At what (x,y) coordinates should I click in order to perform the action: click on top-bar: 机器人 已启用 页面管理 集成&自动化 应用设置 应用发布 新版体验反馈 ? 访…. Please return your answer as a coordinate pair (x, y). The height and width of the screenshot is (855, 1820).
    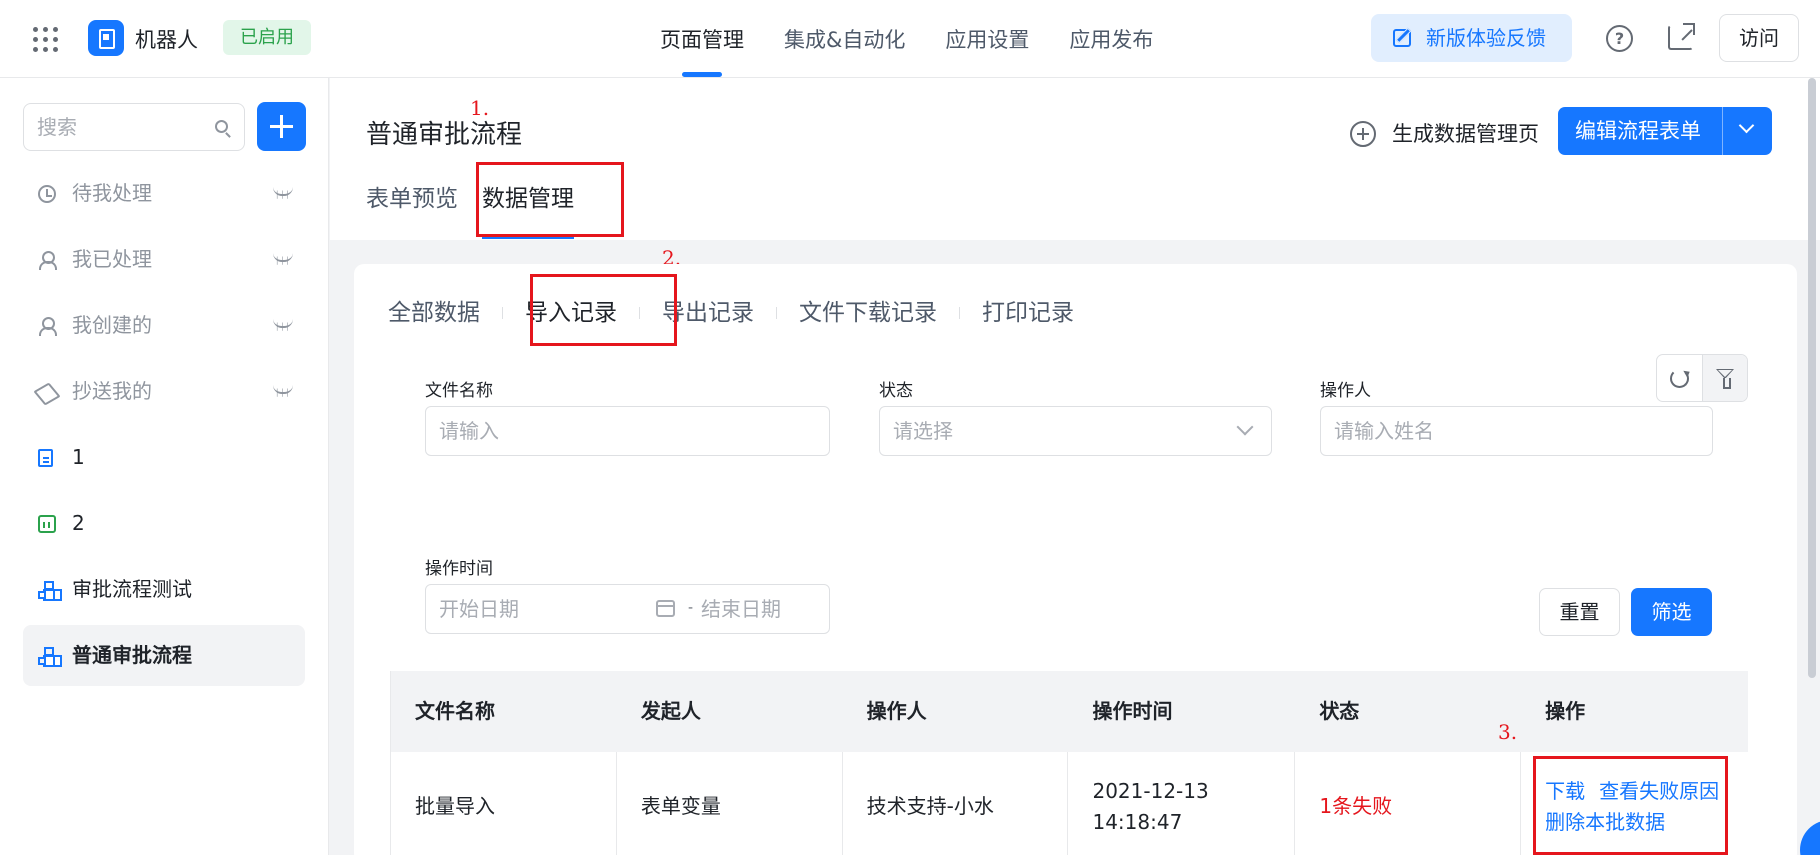
    Looking at the image, I should click on (910, 39).